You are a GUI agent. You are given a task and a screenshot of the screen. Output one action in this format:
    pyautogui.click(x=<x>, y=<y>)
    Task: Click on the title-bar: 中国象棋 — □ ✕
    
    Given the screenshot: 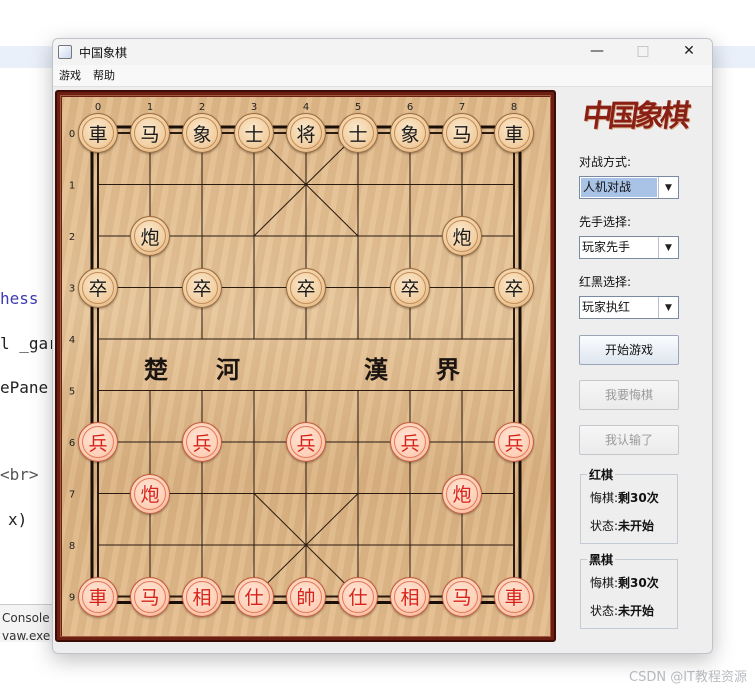 What is the action you would take?
    pyautogui.click(x=382, y=52)
    